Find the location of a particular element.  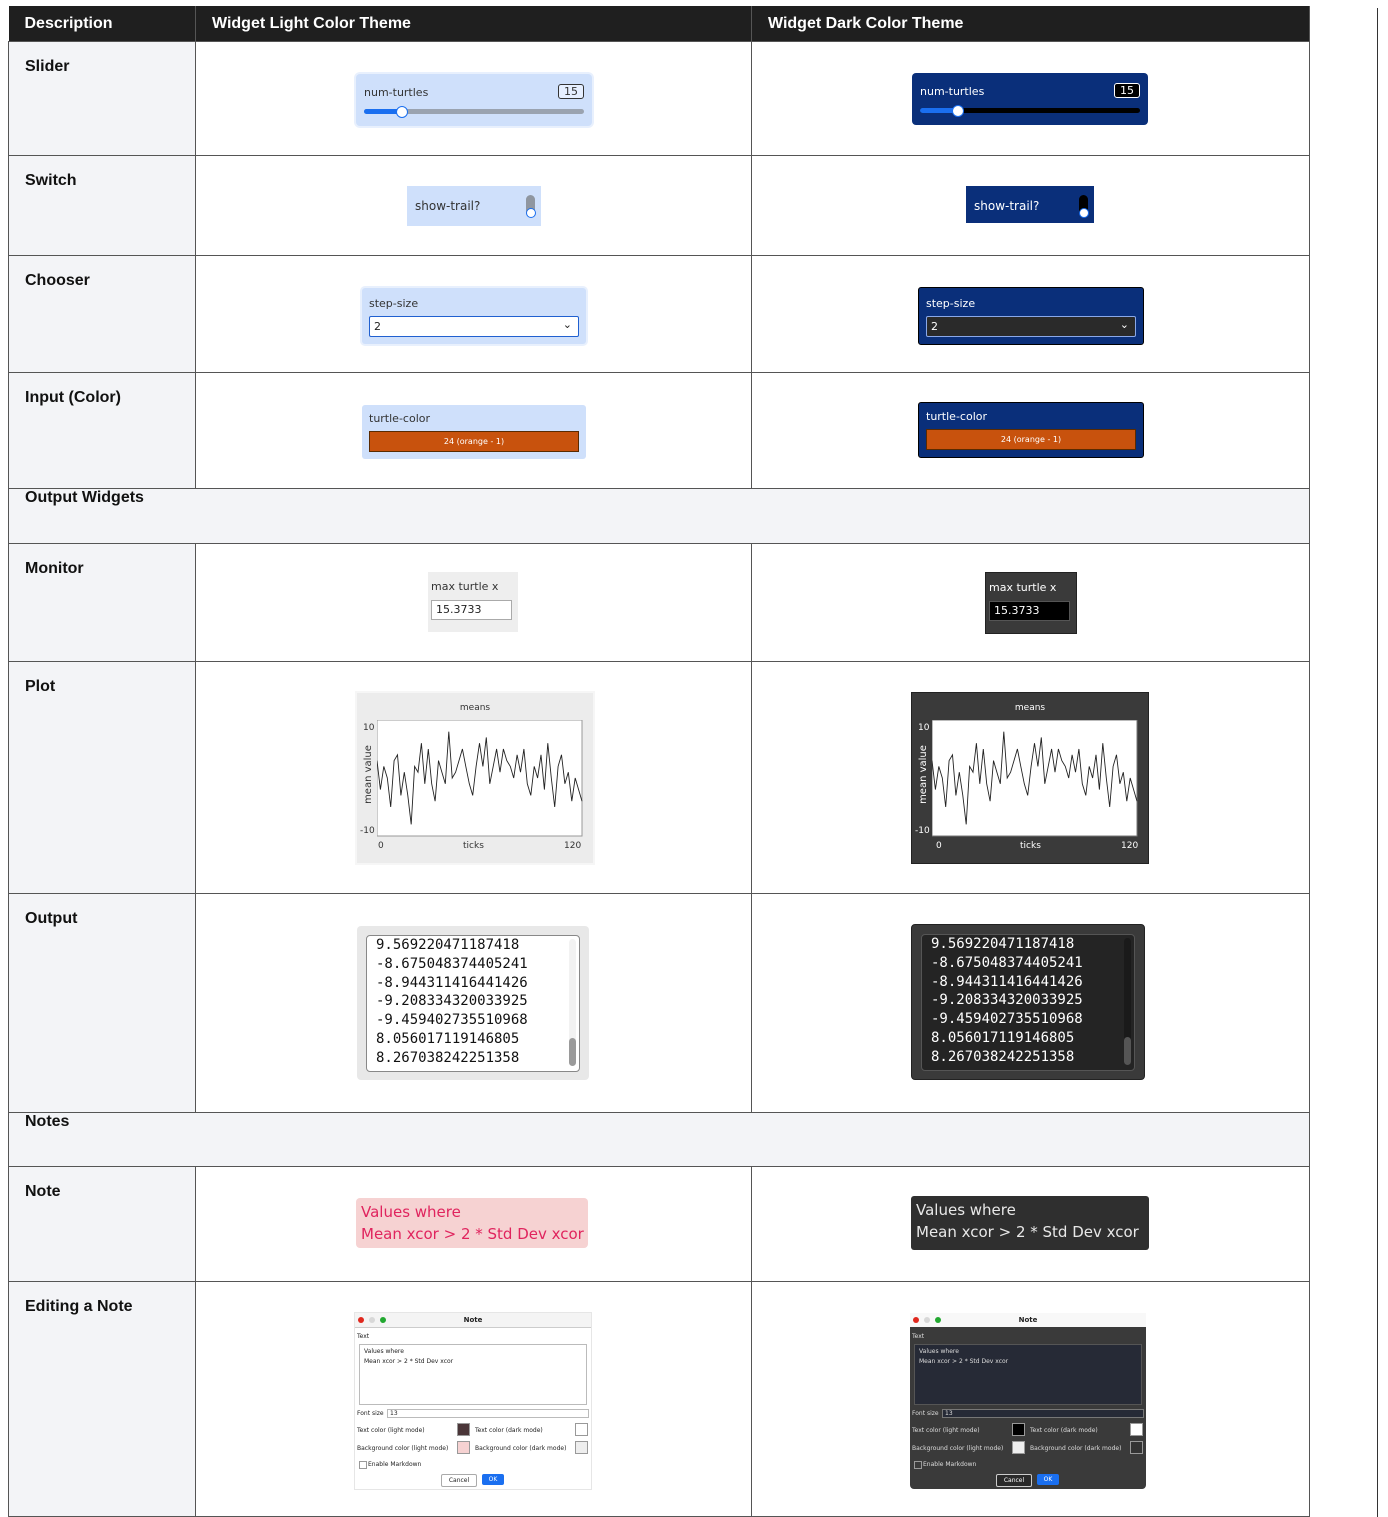

font-size-value: 13 is located at coordinates (394, 1413).